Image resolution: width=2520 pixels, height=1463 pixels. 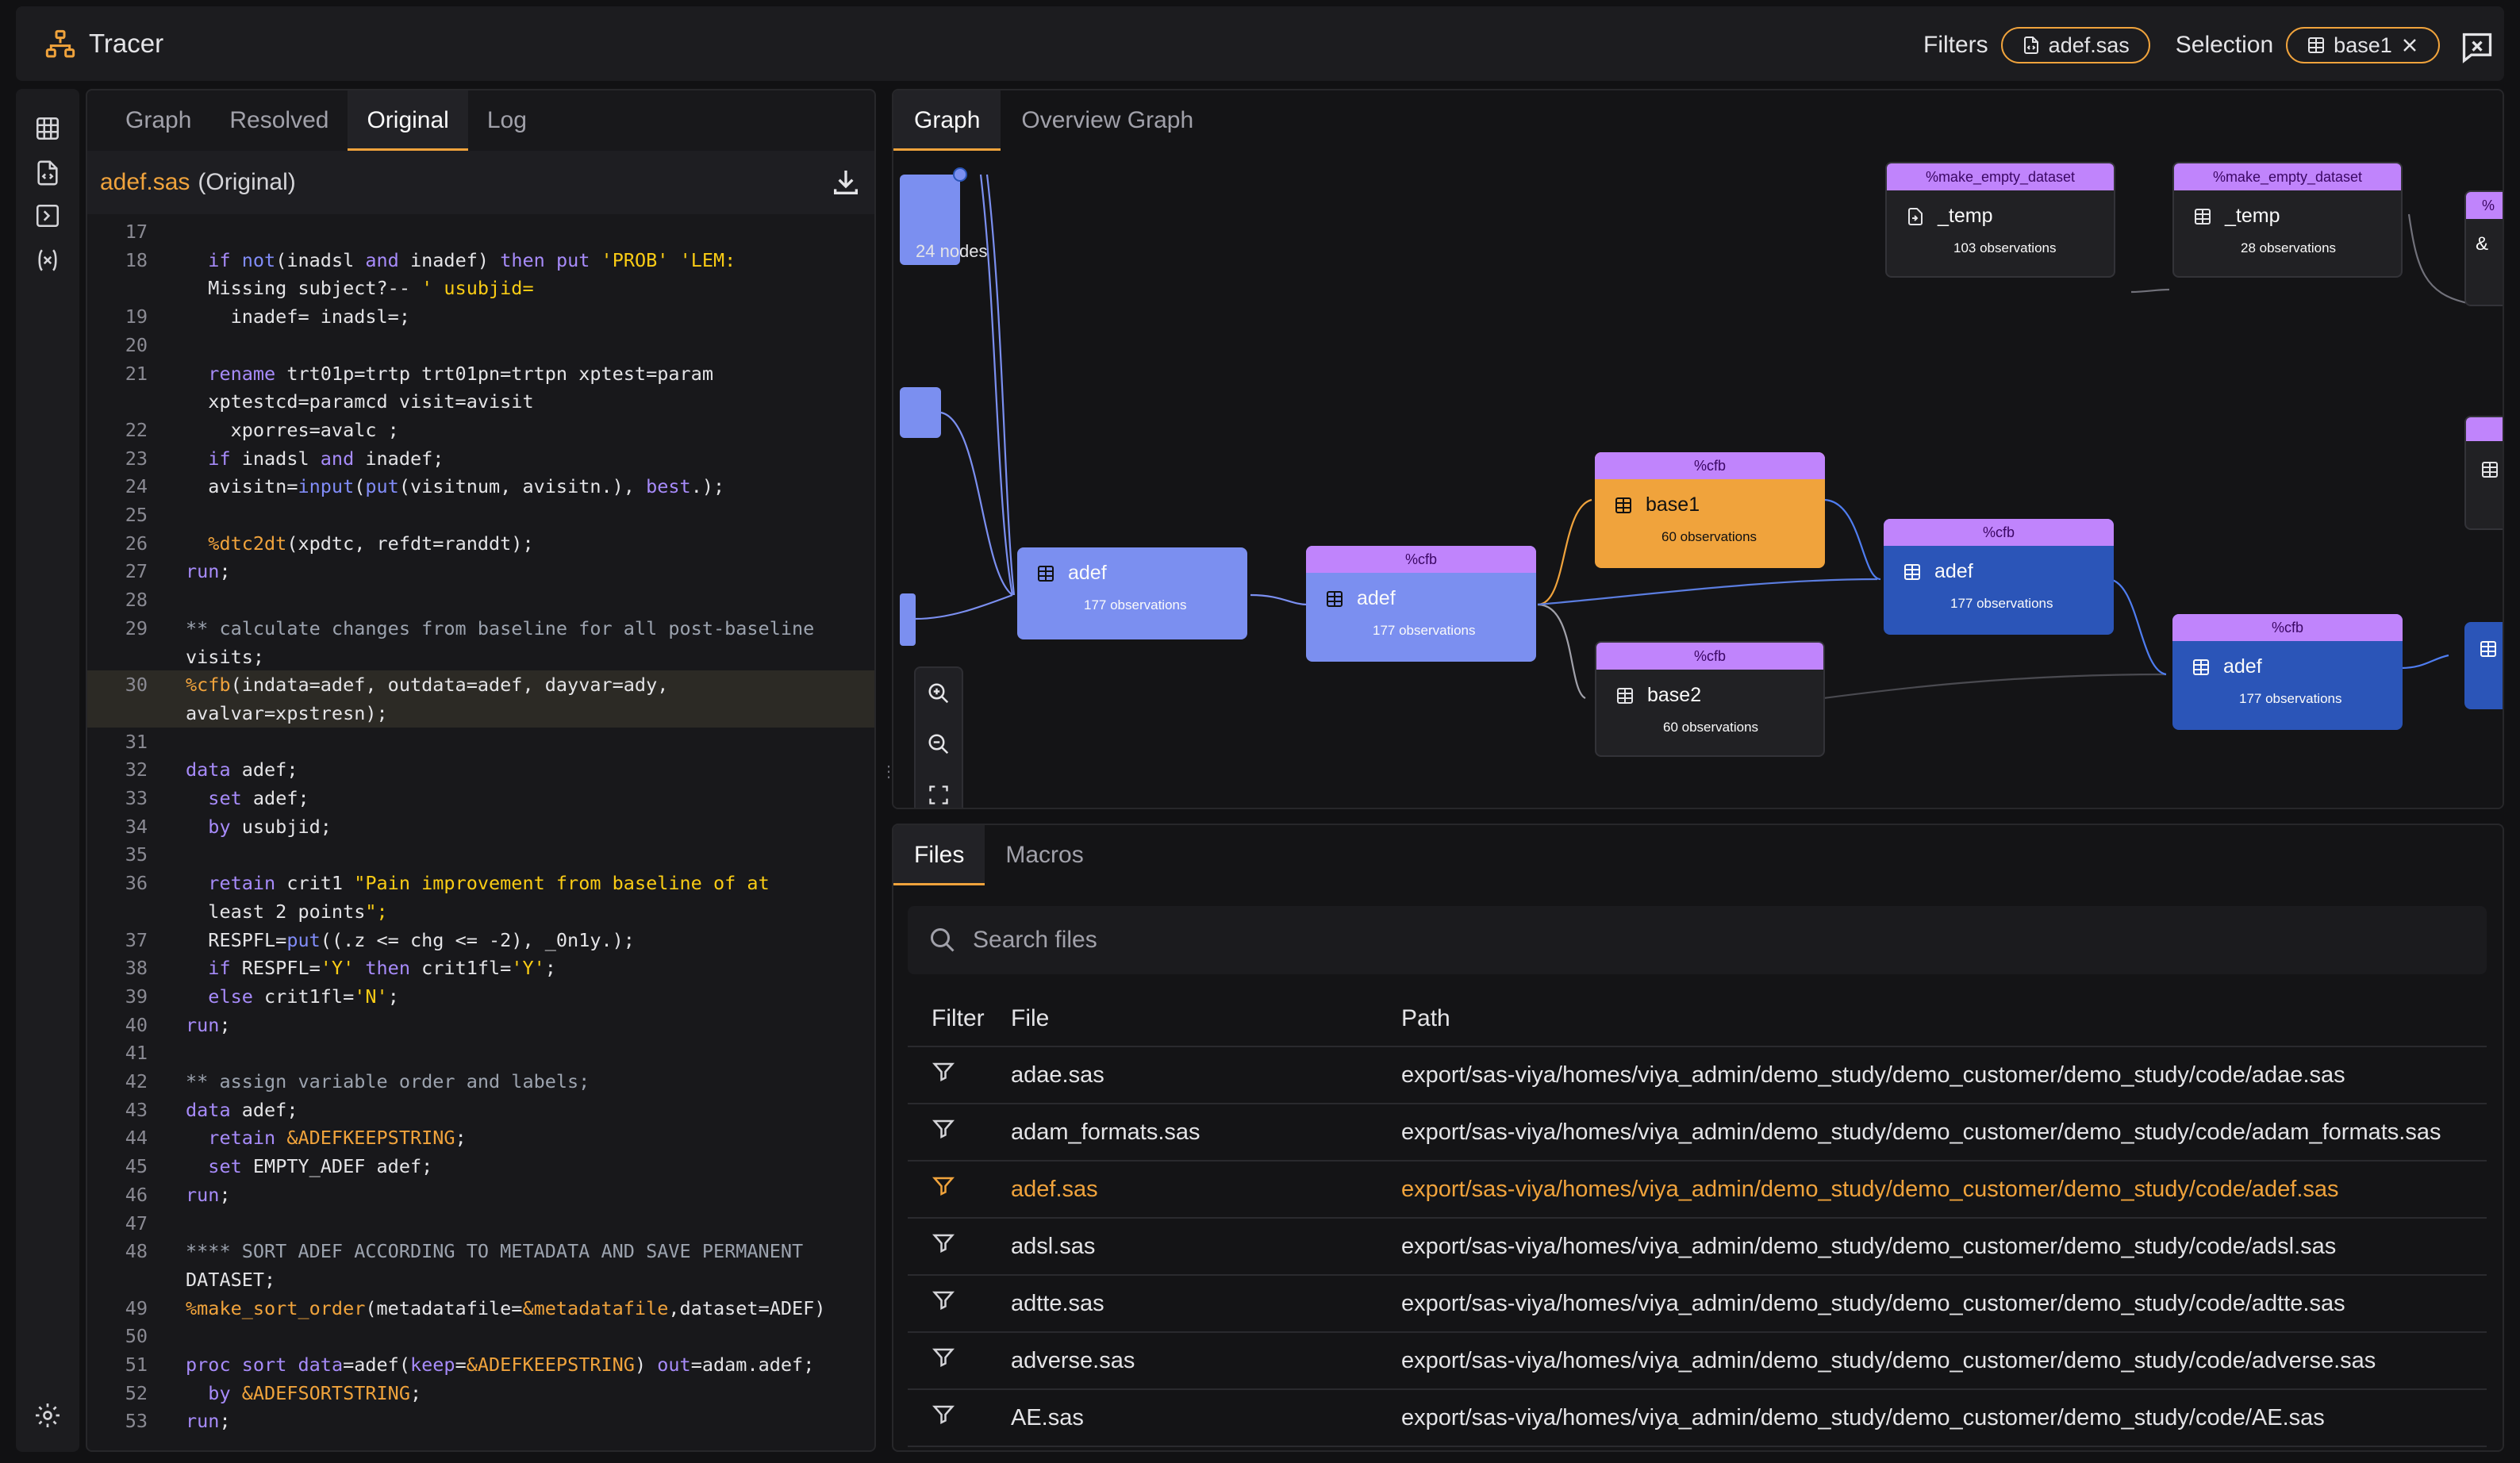 I want to click on code-line: 22 xporres=avalc ;, so click(x=480, y=430).